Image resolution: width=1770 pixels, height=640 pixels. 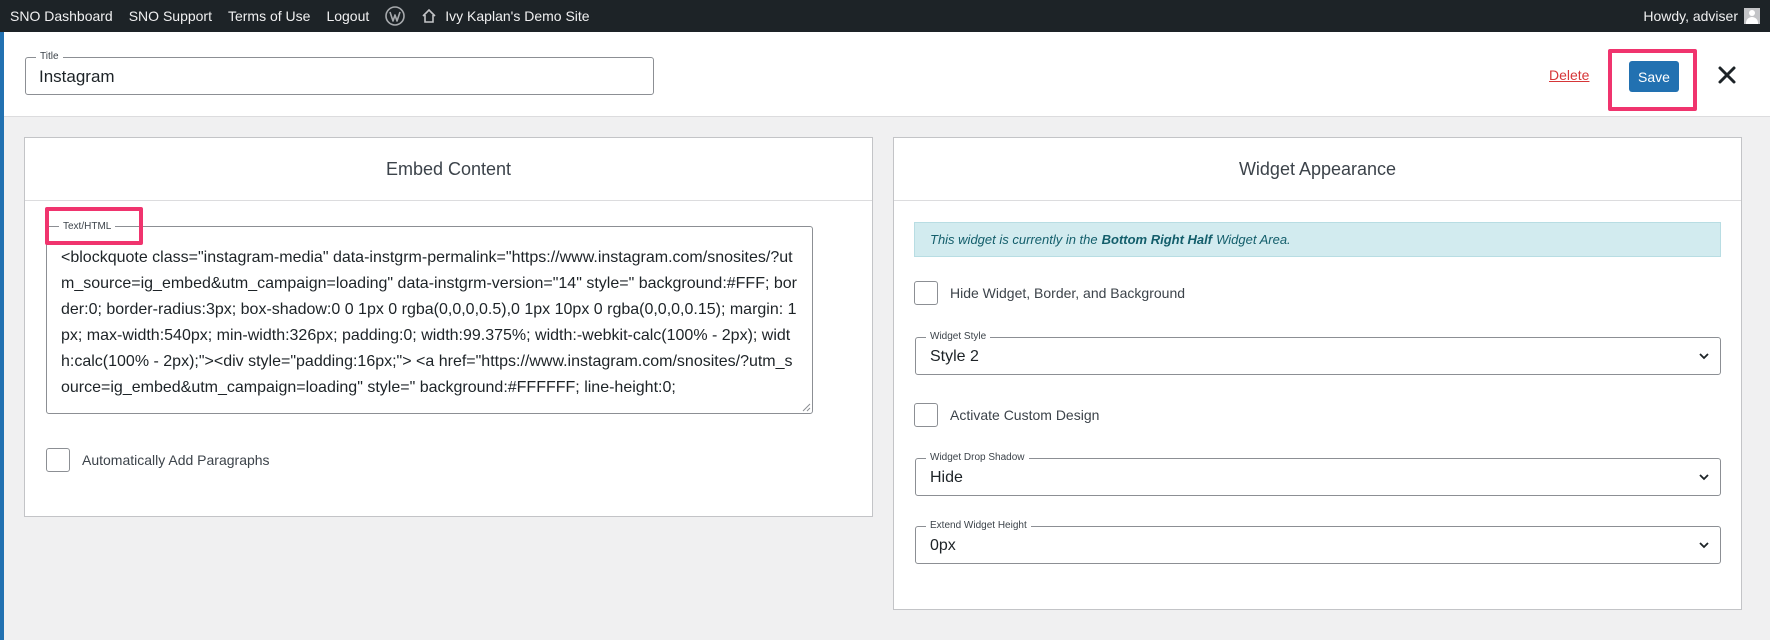 I want to click on delete-link: Delete, so click(x=1569, y=75).